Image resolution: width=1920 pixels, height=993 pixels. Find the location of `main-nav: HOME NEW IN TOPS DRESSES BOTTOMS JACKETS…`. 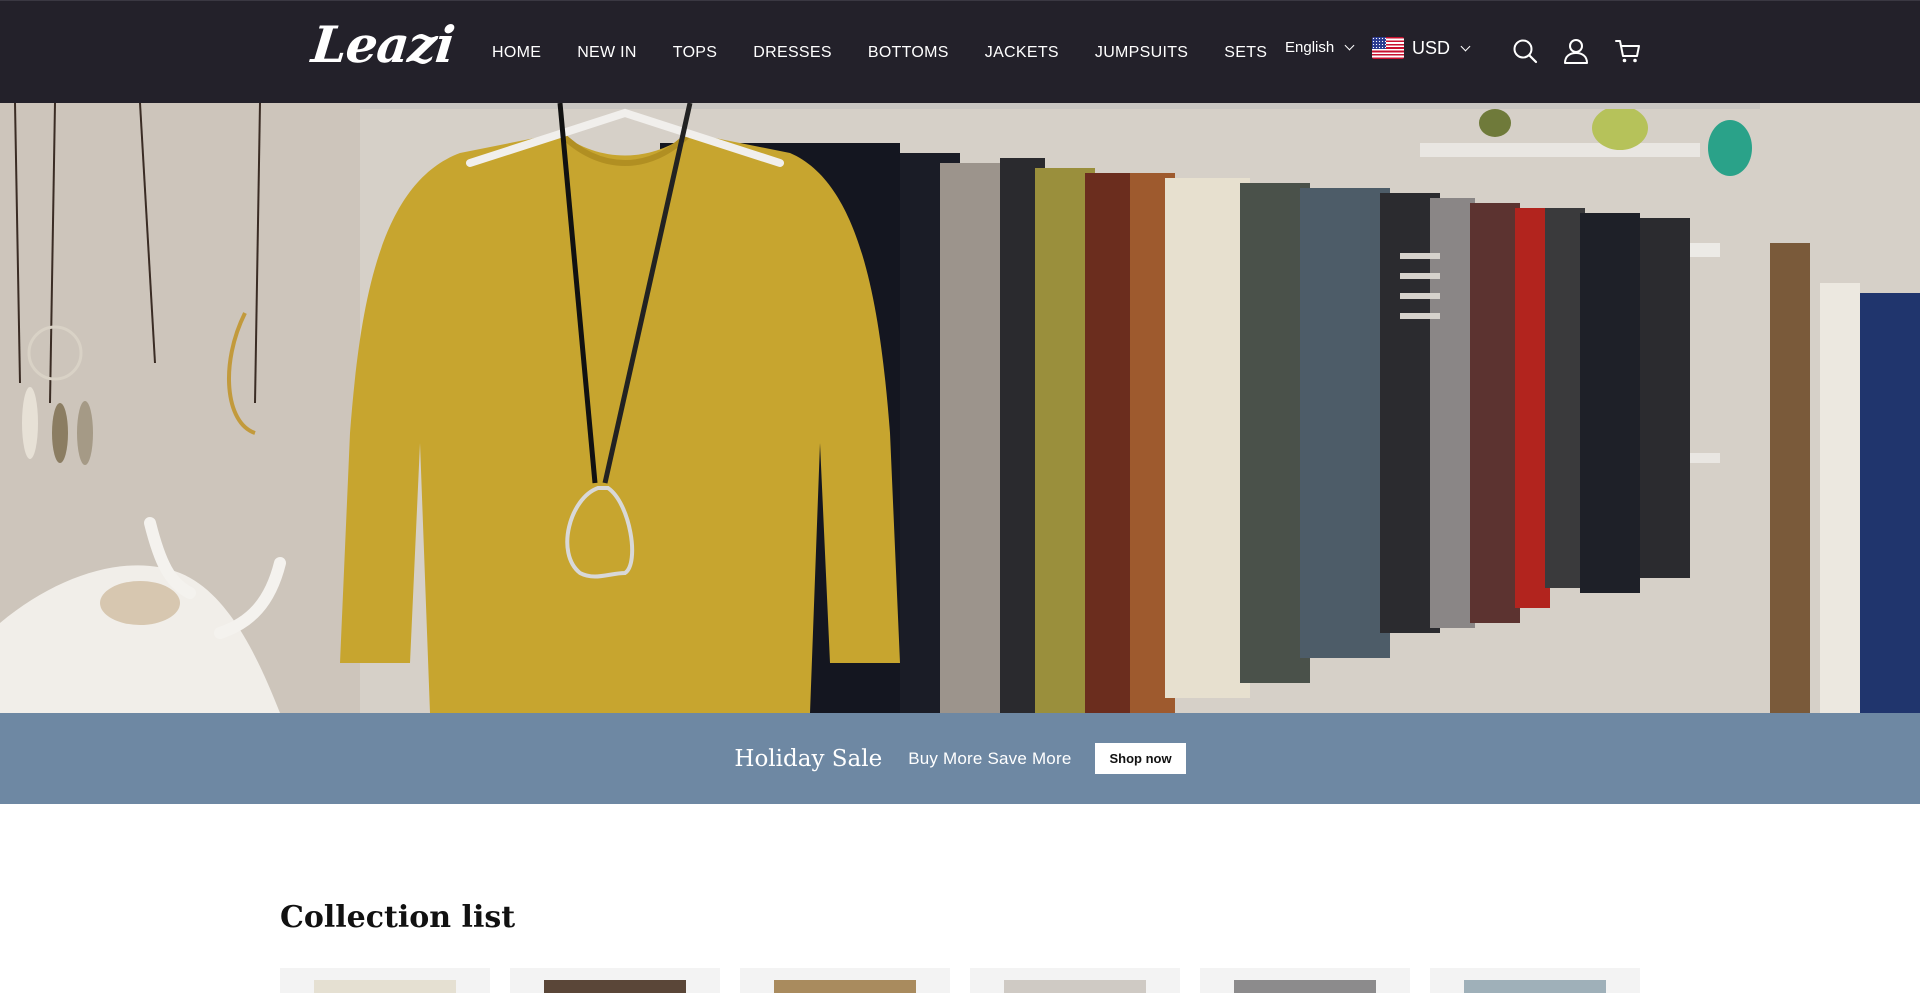

main-nav: HOME NEW IN TOPS DRESSES BOTTOMS JACKETS… is located at coordinates (897, 52).